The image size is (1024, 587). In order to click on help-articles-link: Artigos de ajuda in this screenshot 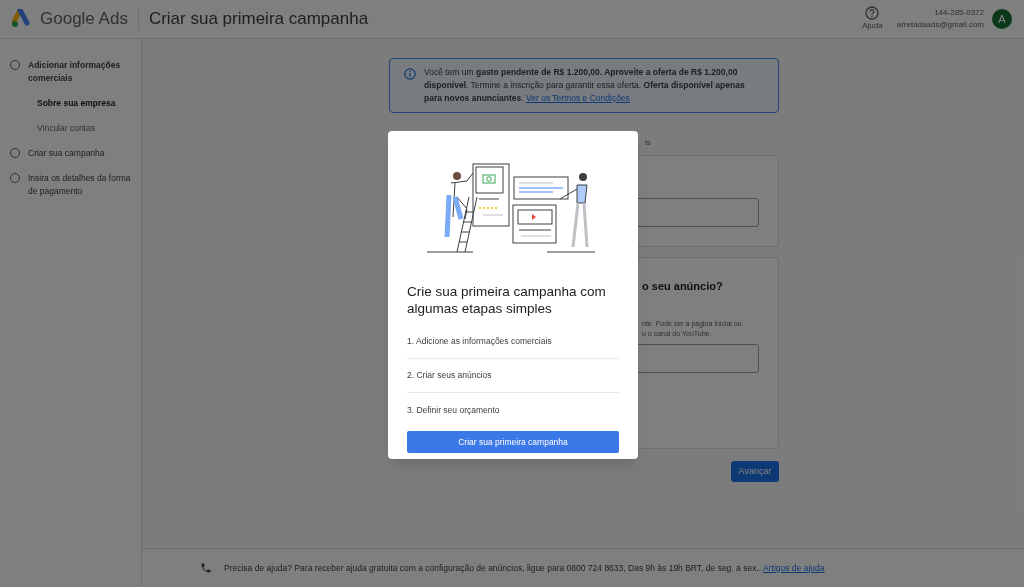, I will do `click(794, 567)`.